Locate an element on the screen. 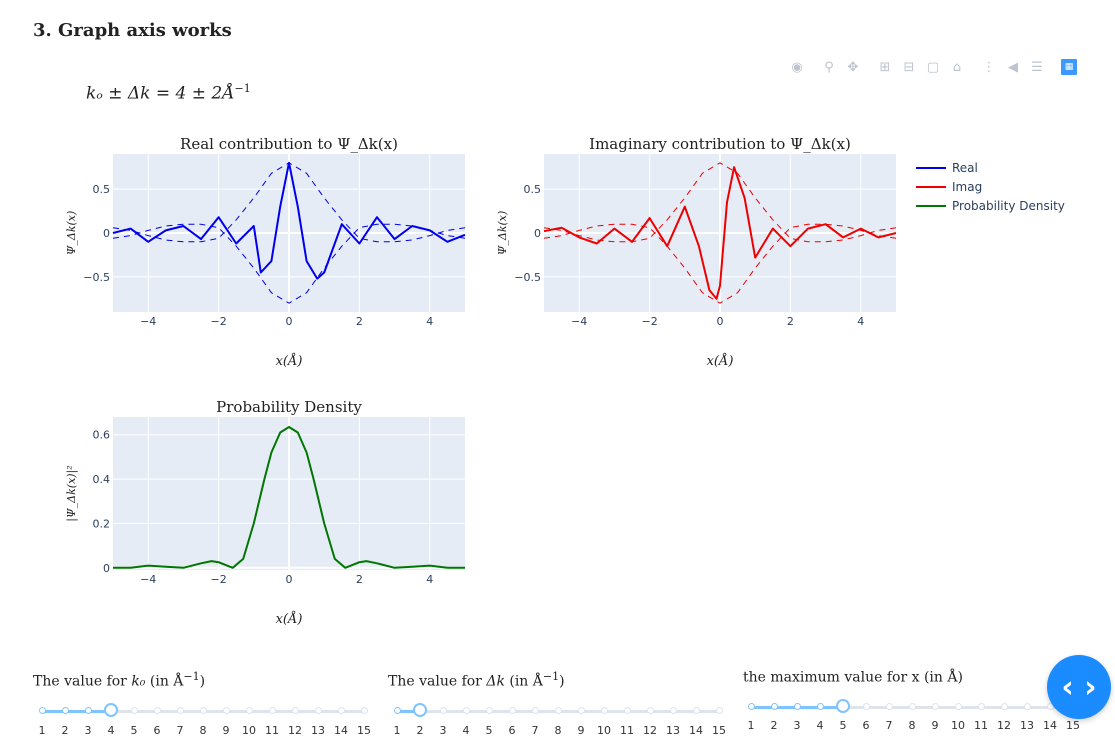  code-toggle-button: ‹ › is located at coordinates (1079, 687).